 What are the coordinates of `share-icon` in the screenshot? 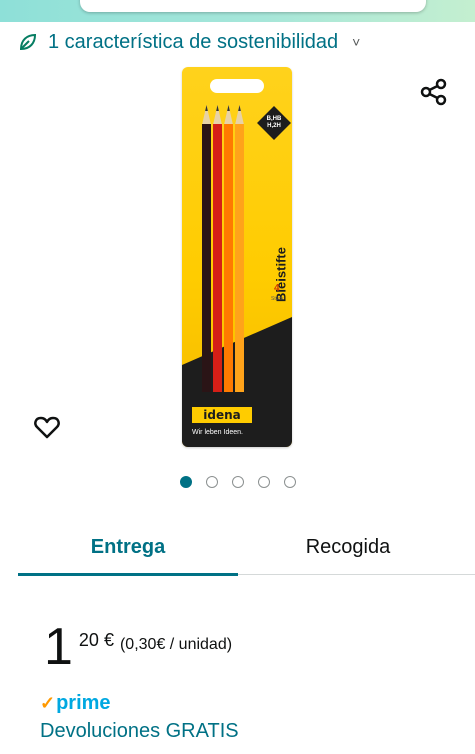 It's located at (433, 92).